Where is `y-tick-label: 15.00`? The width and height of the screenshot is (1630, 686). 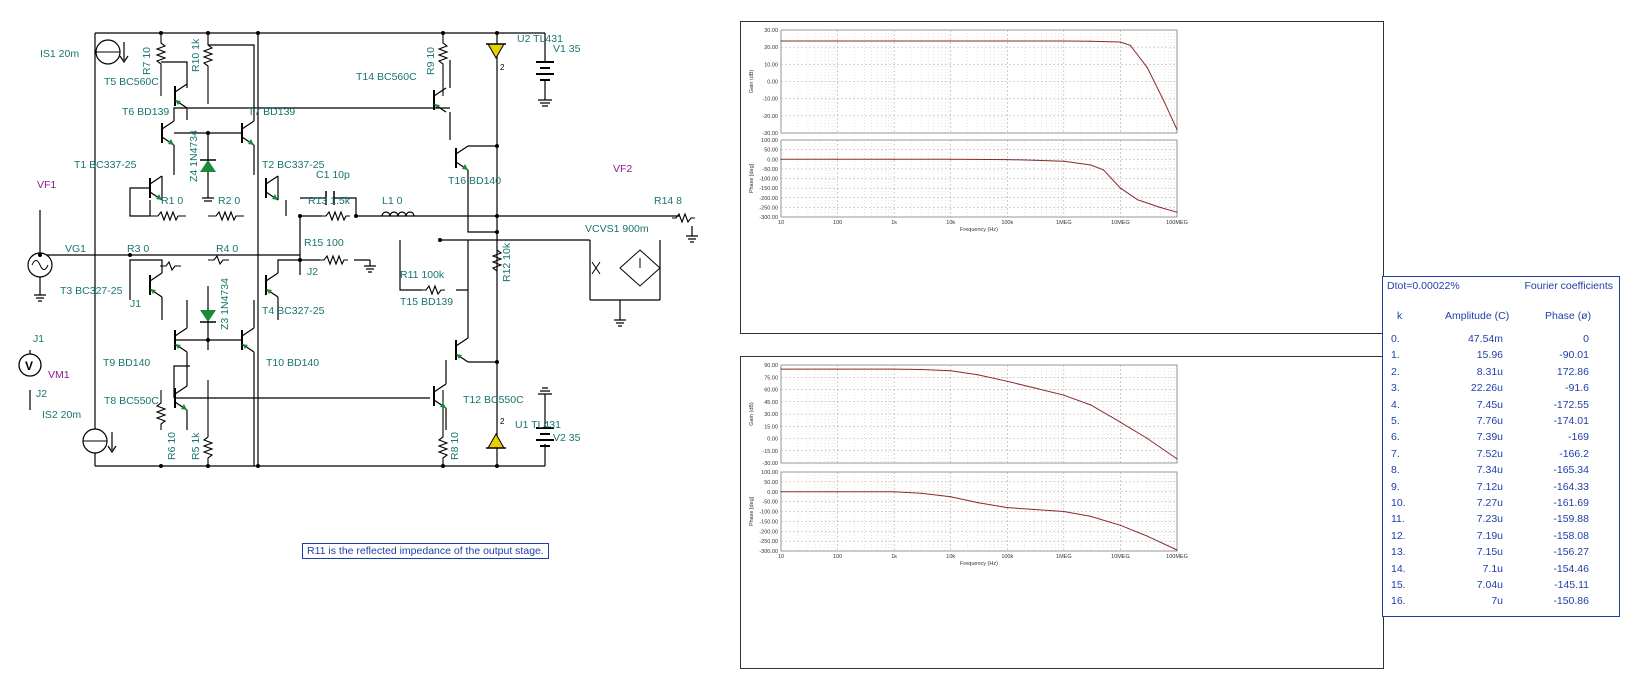
y-tick-label: 15.00 is located at coordinates (771, 427).